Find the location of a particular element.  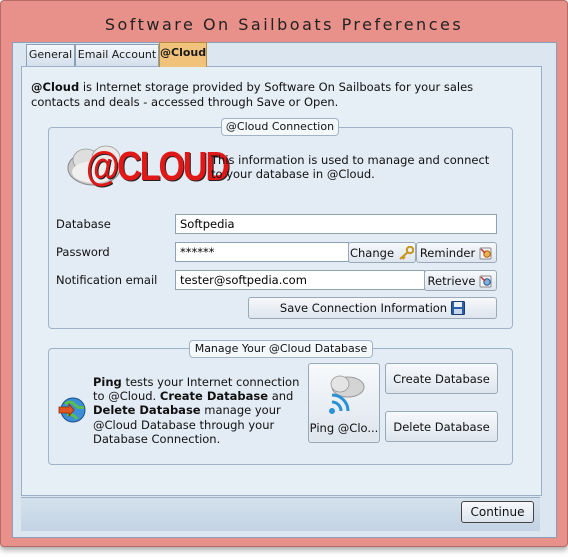

save-connection-button: Save Connection Information is located at coordinates (372, 308).